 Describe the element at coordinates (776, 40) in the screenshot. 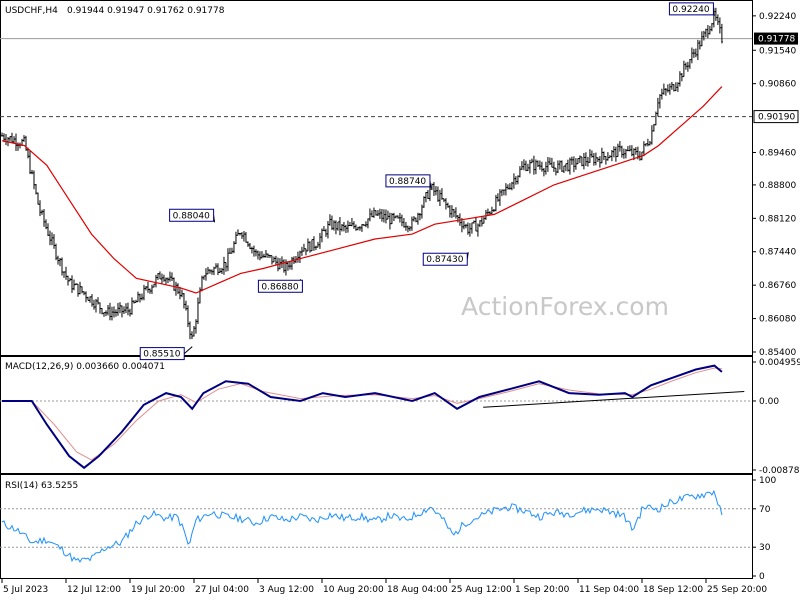

I see `current-price-label: 0.91778` at that location.